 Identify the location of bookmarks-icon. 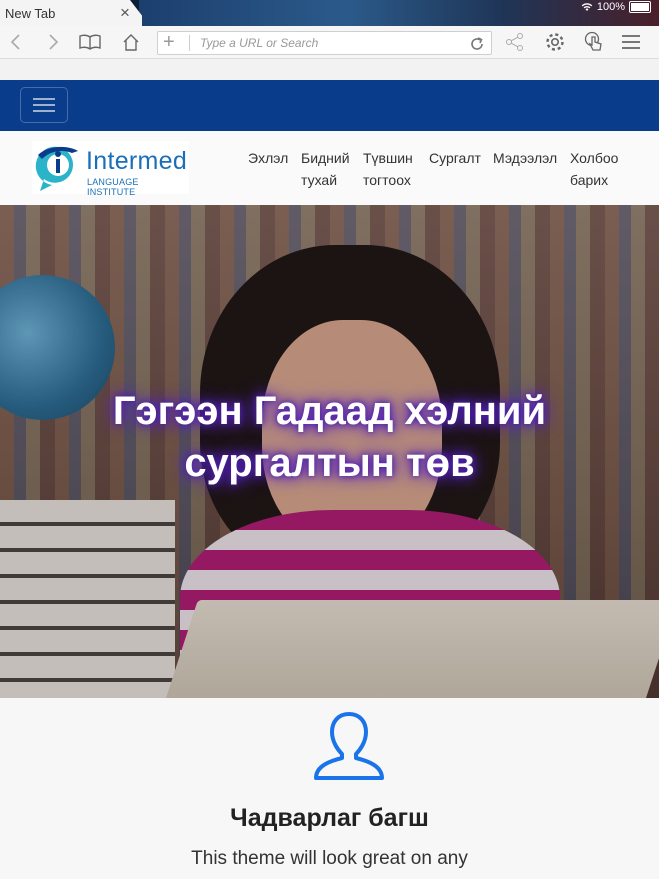
(90, 42).